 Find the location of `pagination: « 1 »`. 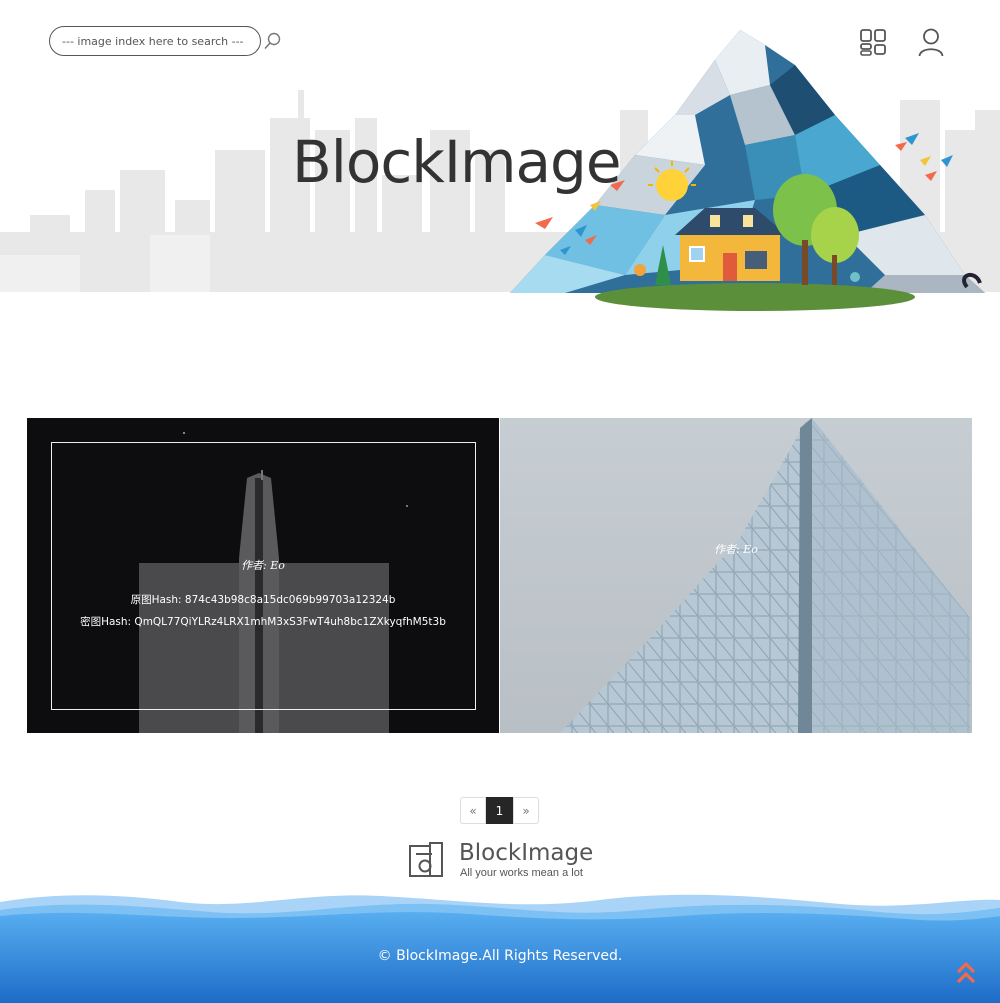

pagination: « 1 » is located at coordinates (499, 810).